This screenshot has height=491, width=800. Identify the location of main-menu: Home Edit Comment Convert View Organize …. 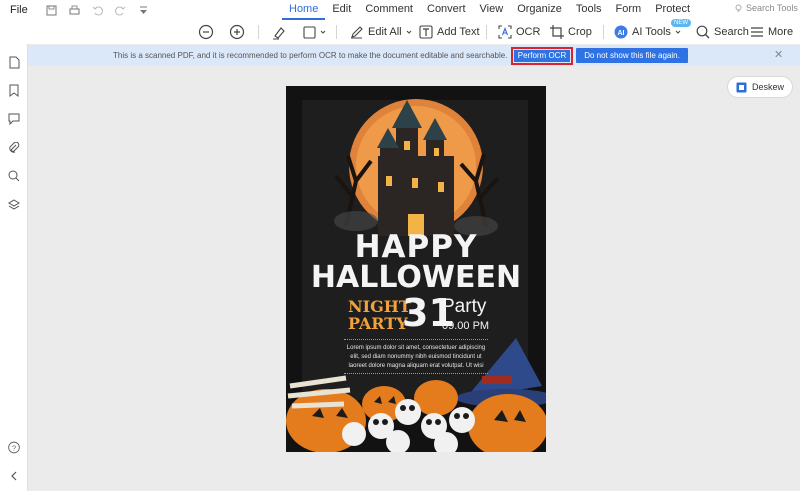
(489, 10).